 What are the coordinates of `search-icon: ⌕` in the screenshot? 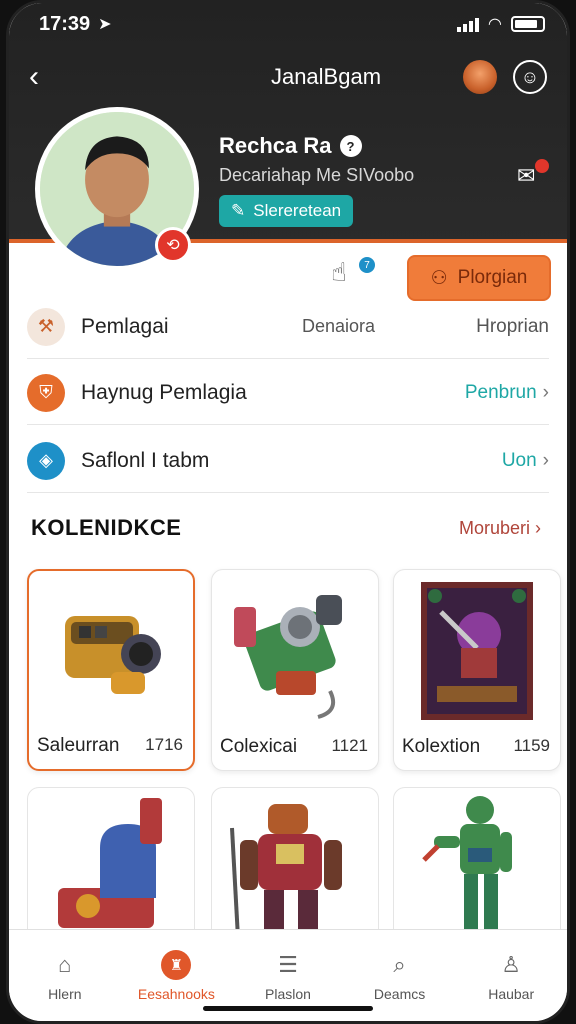 It's located at (399, 964).